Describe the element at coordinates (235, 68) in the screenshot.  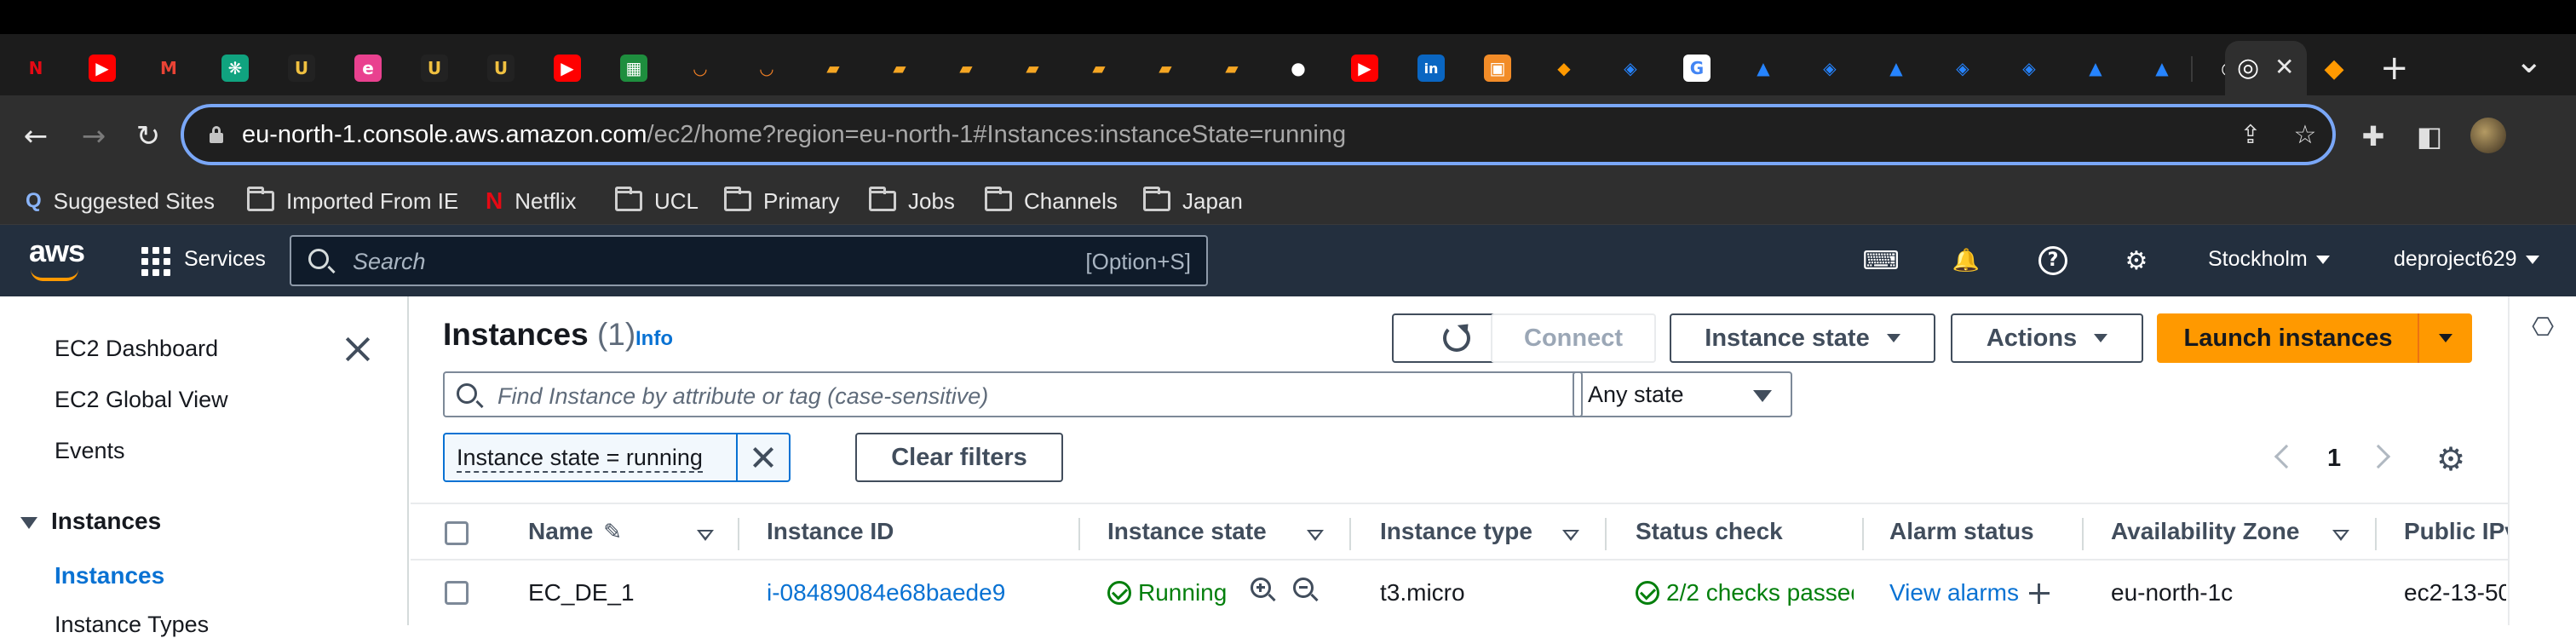
I see `tab-chatgpt: ❋` at that location.